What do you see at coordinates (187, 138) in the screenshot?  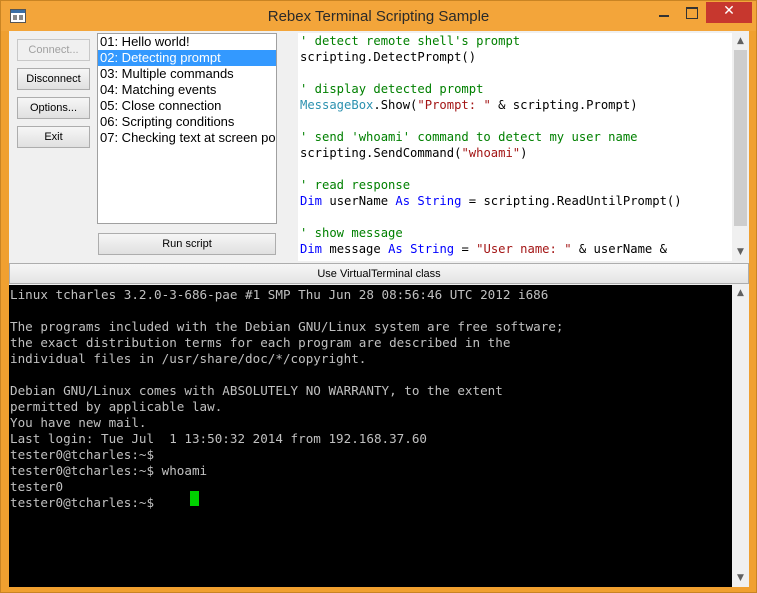 I see `script-list-item: 07: Checking text at screen po` at bounding box center [187, 138].